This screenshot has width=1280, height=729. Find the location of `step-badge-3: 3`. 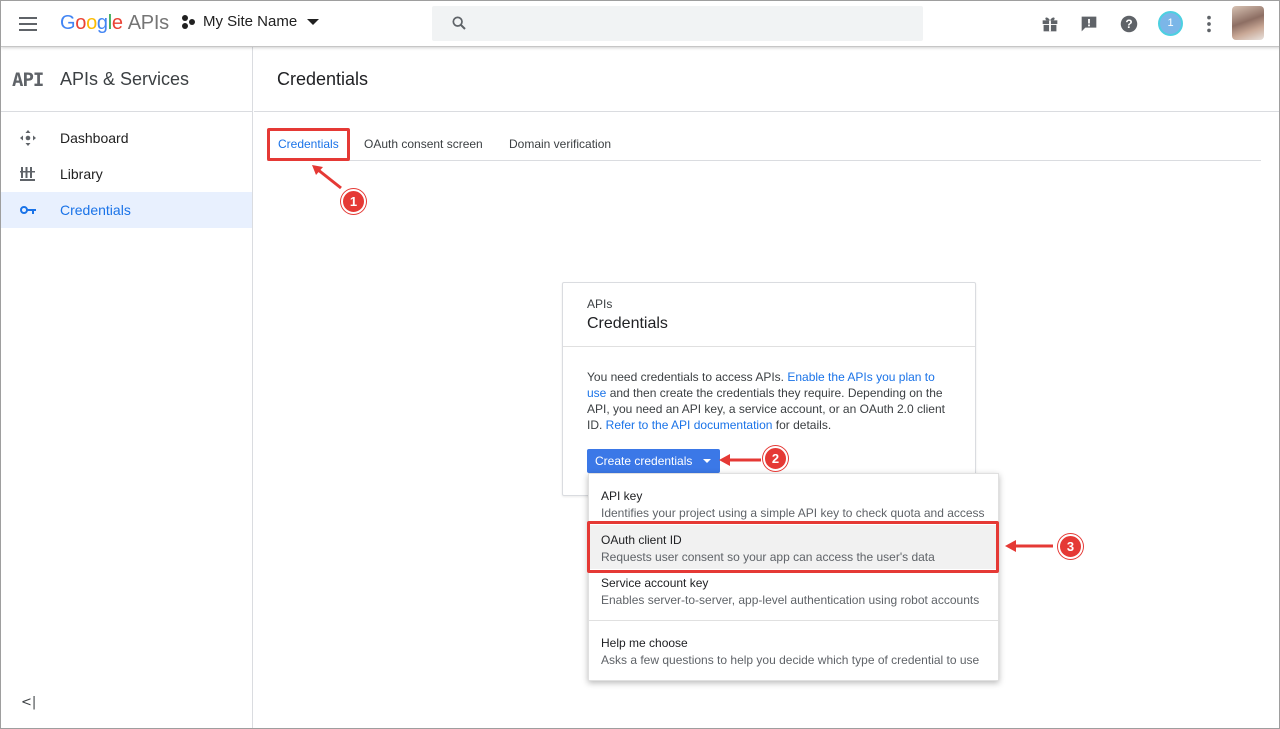

step-badge-3: 3 is located at coordinates (1070, 546).